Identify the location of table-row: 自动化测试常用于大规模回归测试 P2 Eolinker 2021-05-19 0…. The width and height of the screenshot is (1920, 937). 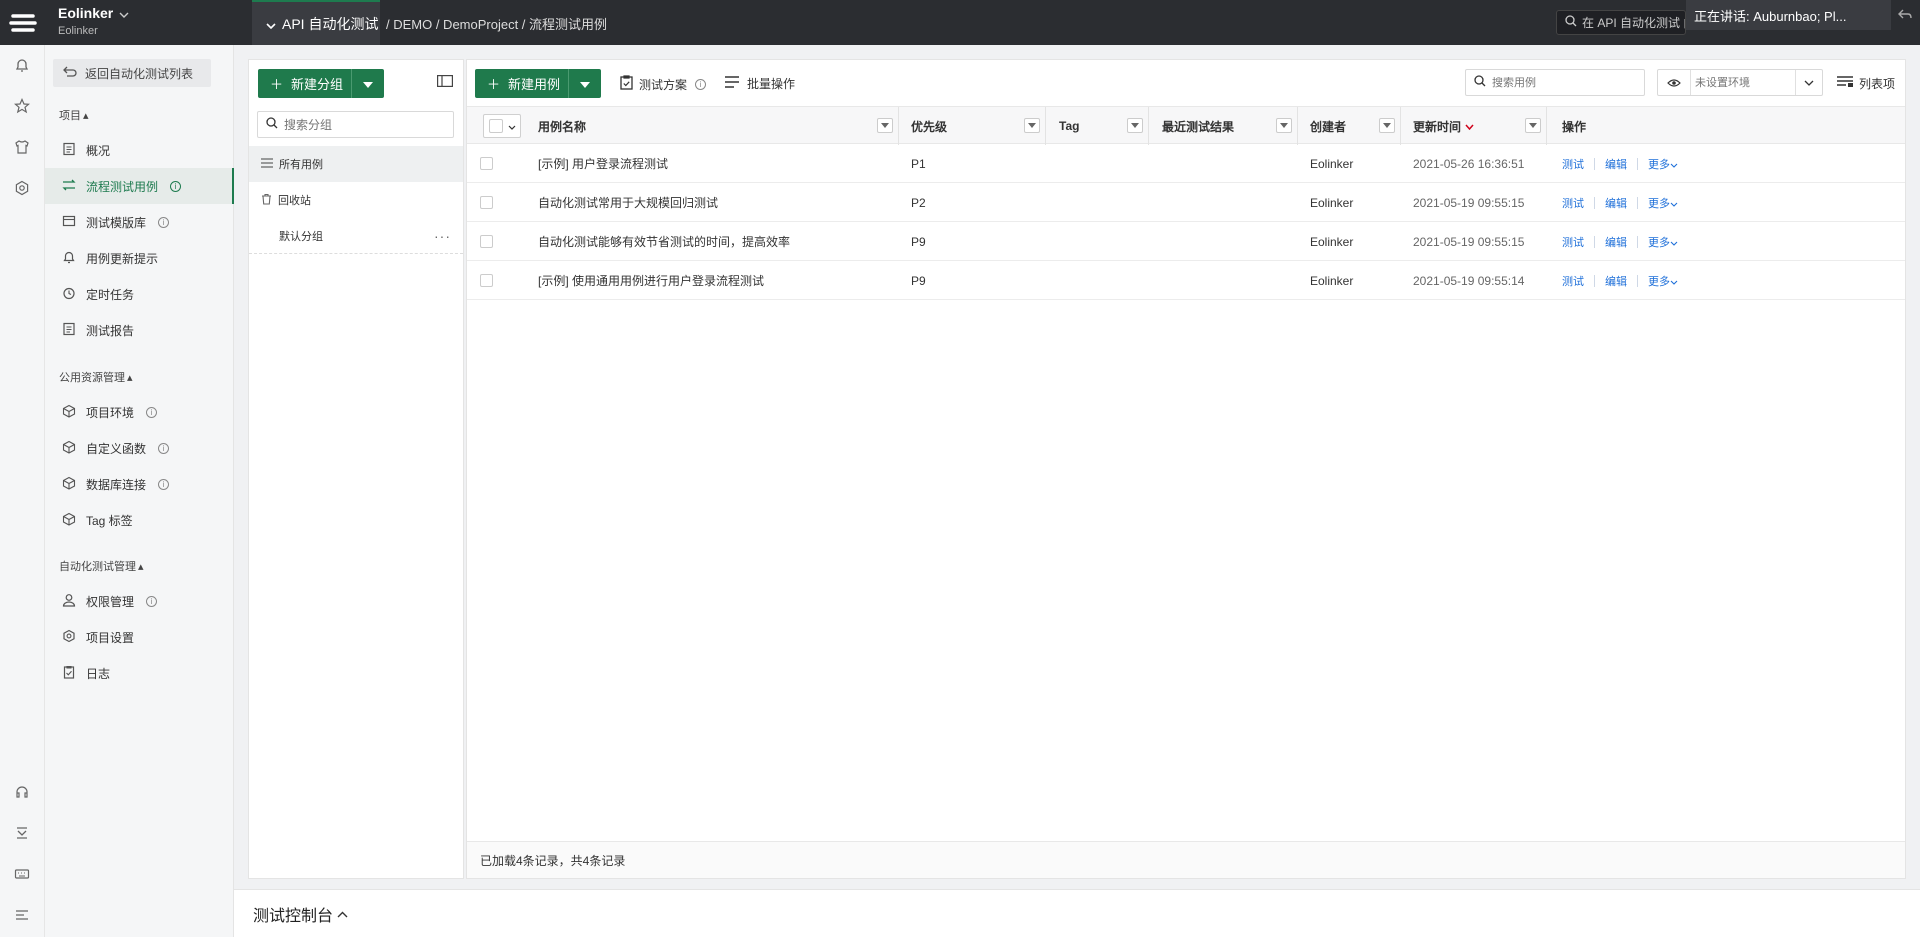
(1186, 202).